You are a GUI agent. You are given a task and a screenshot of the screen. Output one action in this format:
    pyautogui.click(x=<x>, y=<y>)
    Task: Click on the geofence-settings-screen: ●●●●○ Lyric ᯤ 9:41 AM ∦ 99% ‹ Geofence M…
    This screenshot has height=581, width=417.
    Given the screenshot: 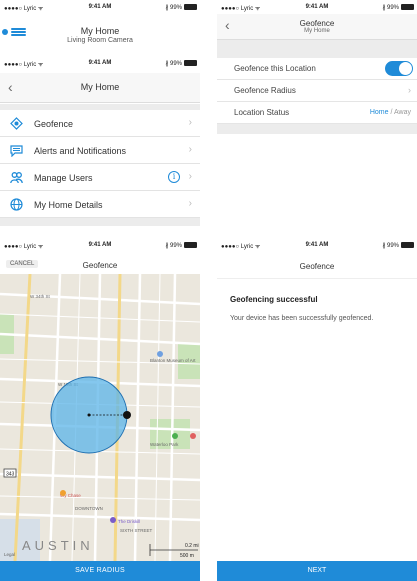 What is the action you would take?
    pyautogui.click(x=317, y=75)
    